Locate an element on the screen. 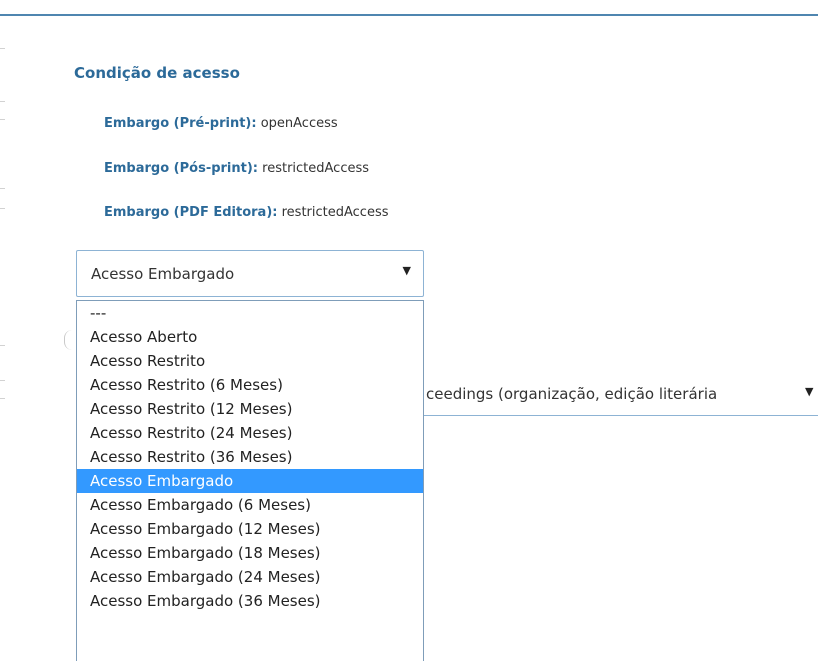 Image resolution: width=818 pixels, height=661 pixels. chevron-down-icon: ▼ is located at coordinates (809, 391).